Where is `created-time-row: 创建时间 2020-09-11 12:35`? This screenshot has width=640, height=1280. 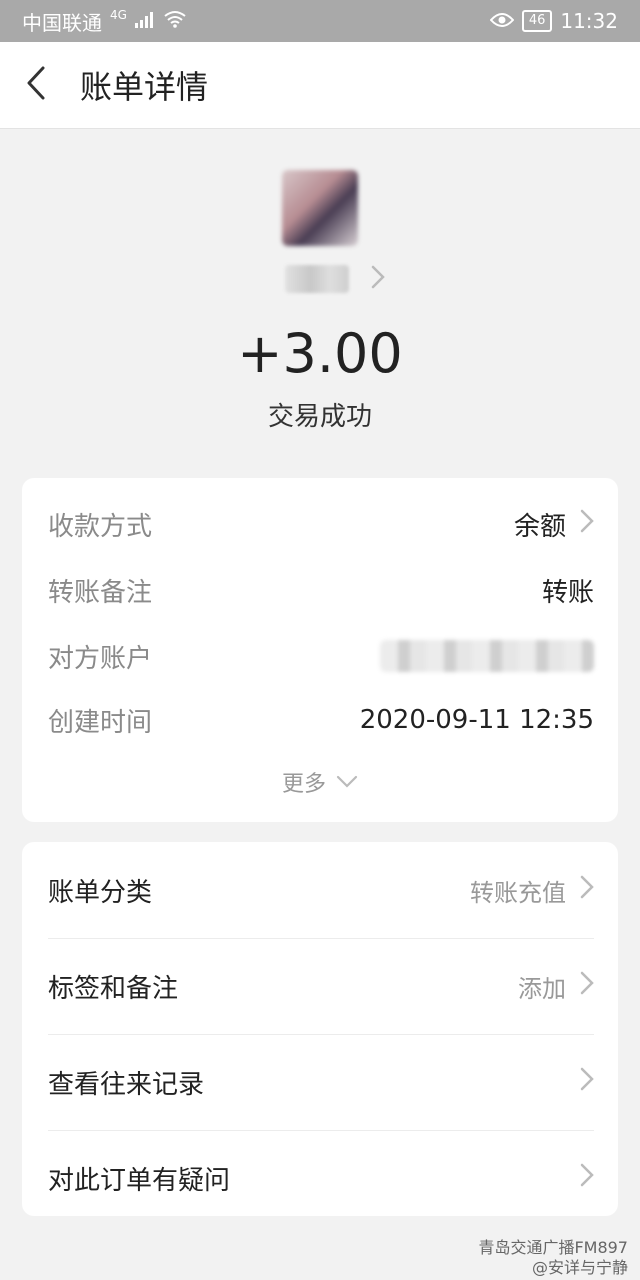
created-time-row: 创建时间 2020-09-11 12:35 is located at coordinates (321, 720).